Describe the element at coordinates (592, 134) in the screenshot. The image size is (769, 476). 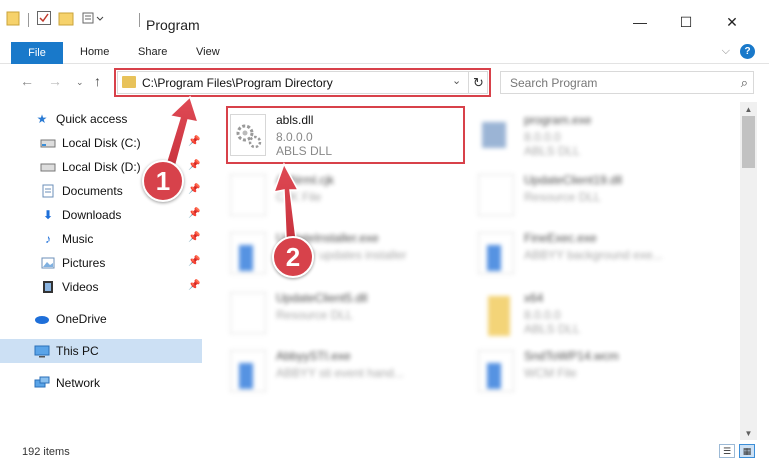
I see `file-item-program-exe: program.exe 8.0.0.0 ABLS DLL` at that location.